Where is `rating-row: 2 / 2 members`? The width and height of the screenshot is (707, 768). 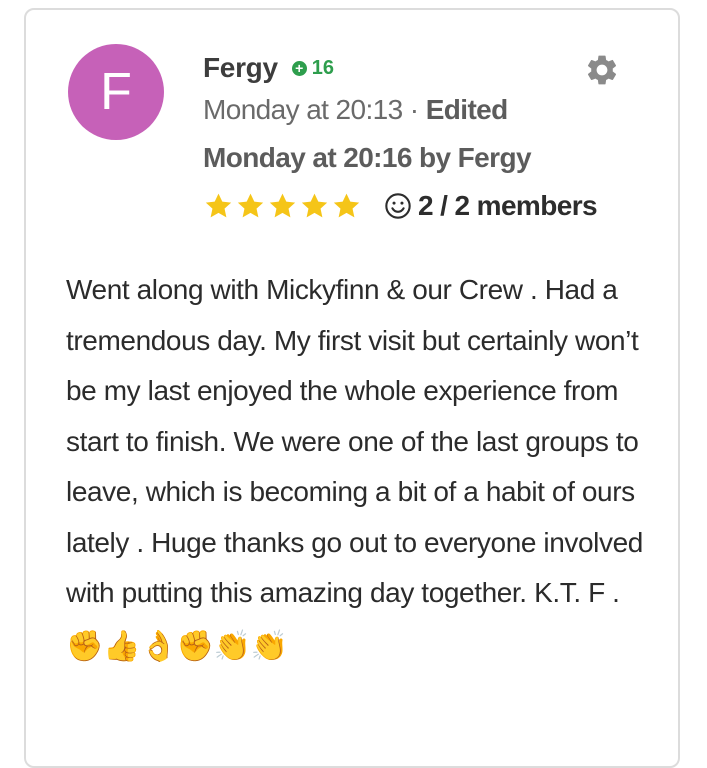 rating-row: 2 / 2 members is located at coordinates (423, 206).